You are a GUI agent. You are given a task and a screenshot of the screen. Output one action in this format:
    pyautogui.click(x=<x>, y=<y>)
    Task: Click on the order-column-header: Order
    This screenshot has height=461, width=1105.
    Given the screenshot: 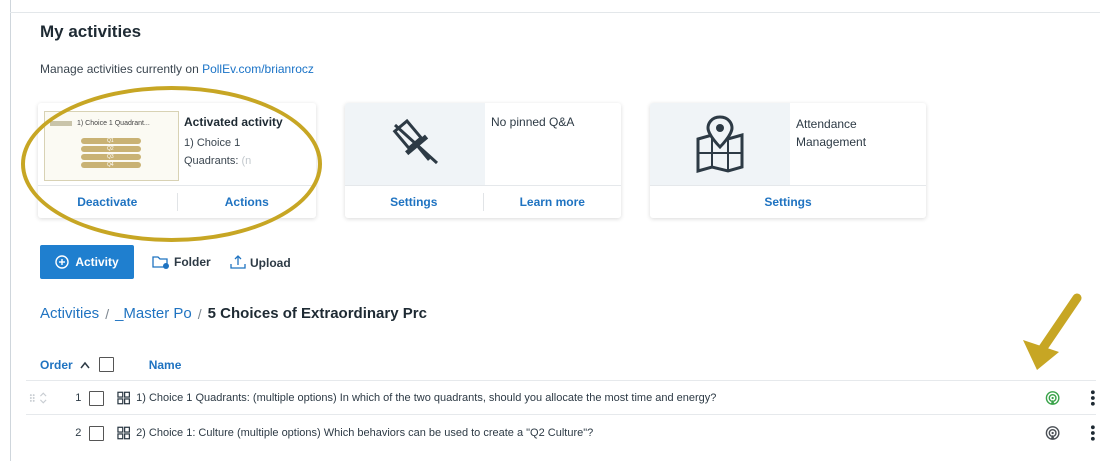 What is the action you would take?
    pyautogui.click(x=56, y=365)
    